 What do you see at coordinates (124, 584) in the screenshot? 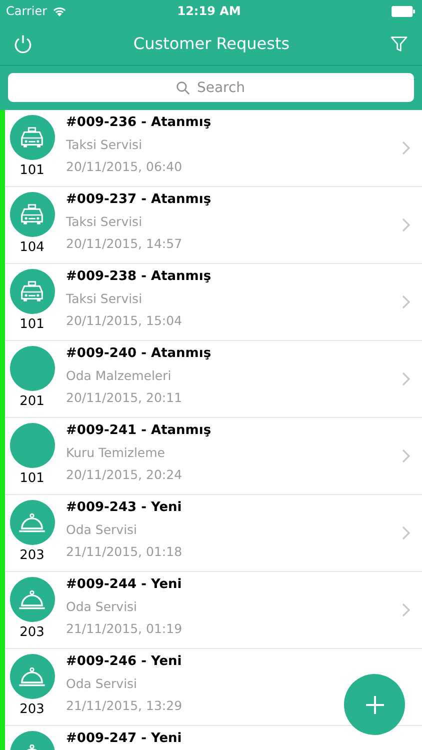
I see `request-title: #009-244 - Yeni` at bounding box center [124, 584].